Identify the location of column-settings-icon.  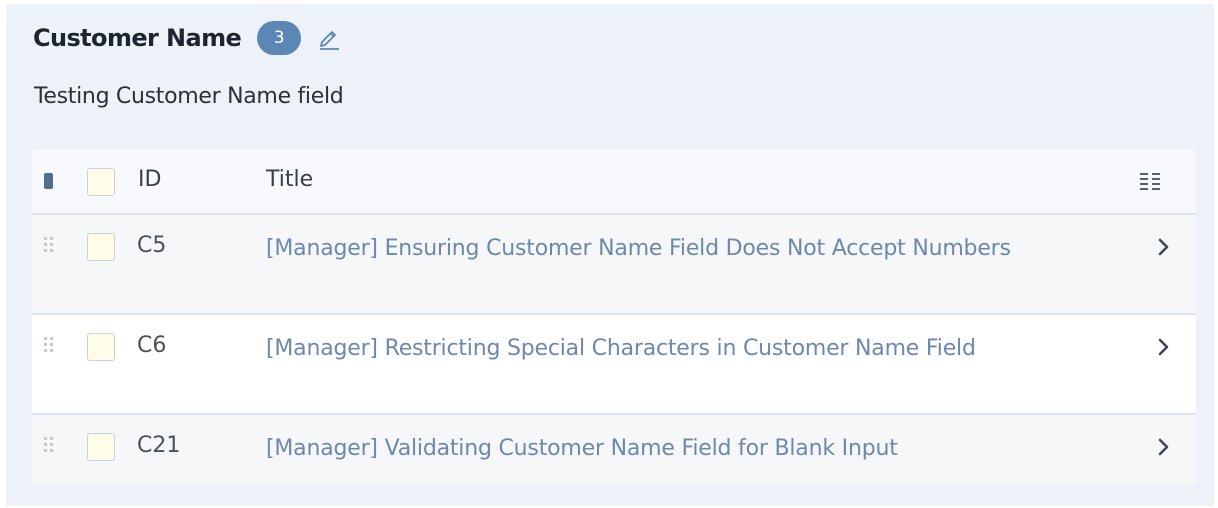
(1150, 181).